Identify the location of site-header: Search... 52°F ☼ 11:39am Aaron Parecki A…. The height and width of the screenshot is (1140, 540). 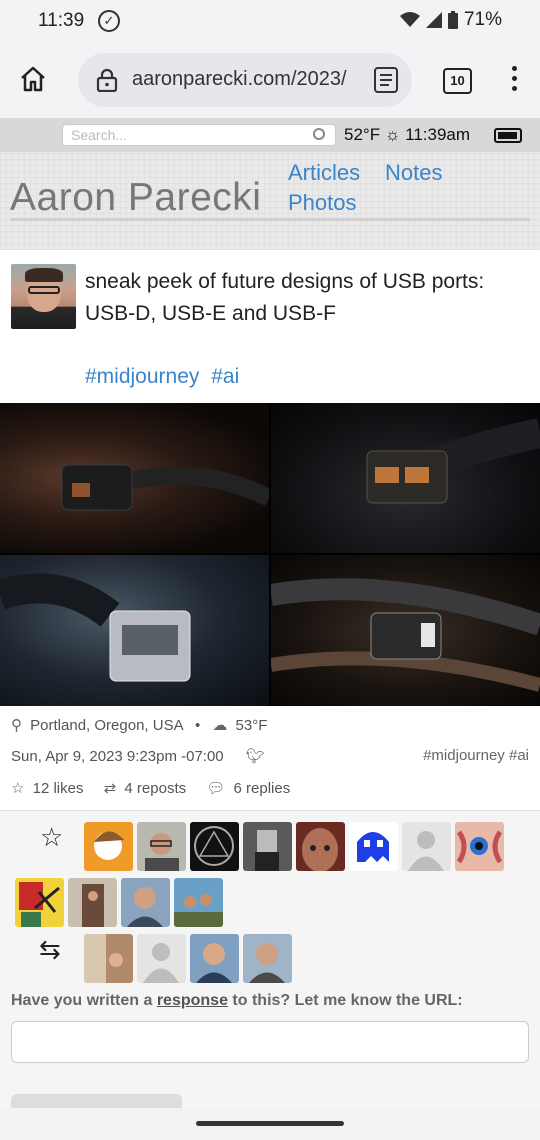
(270, 184).